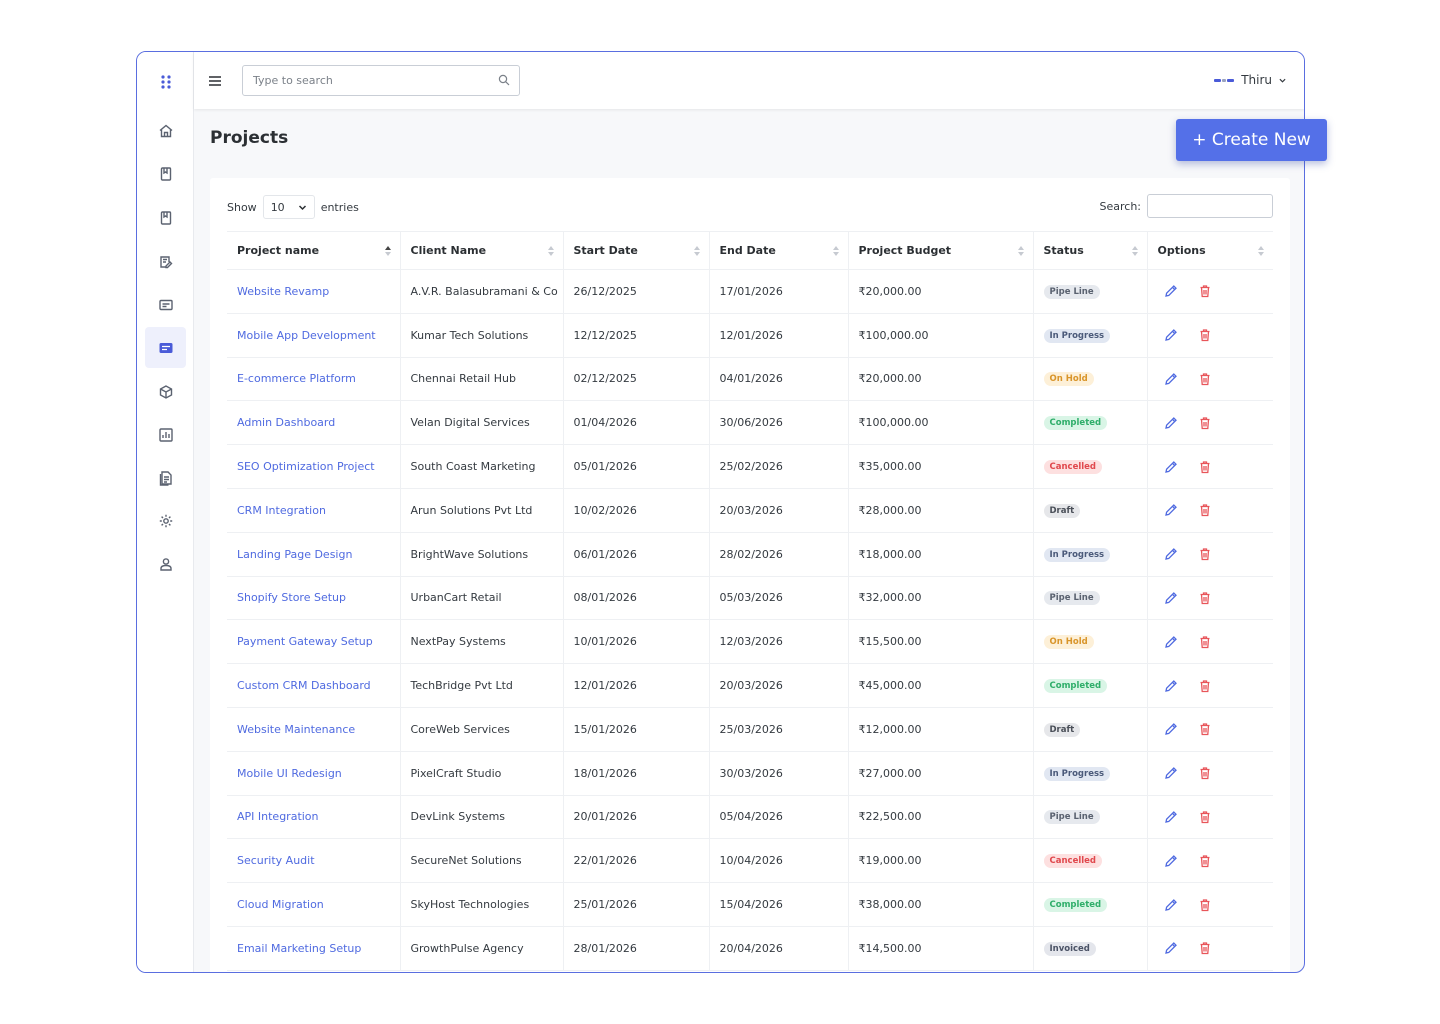 This screenshot has height=1024, width=1440. What do you see at coordinates (636, 250) in the screenshot?
I see `column-header: Start Date` at bounding box center [636, 250].